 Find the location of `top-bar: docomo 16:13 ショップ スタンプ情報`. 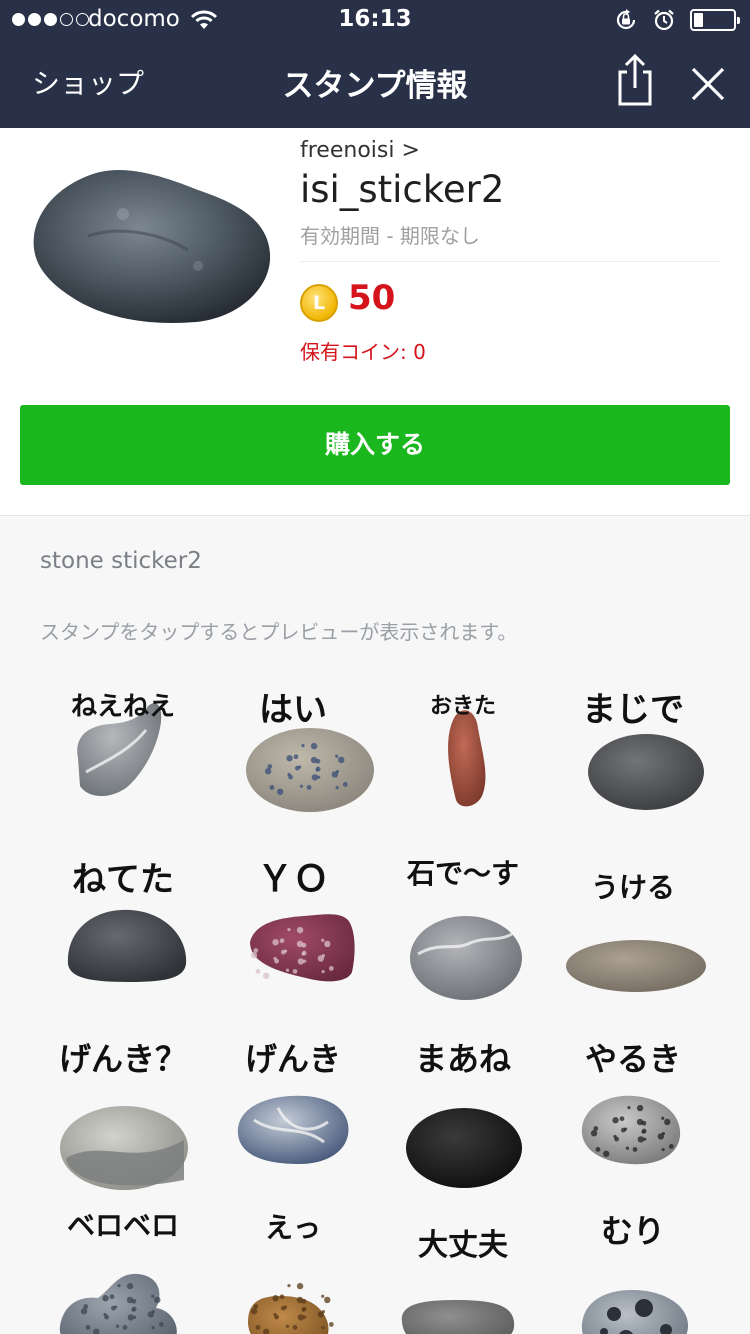

top-bar: docomo 16:13 ショップ スタンプ情報 is located at coordinates (375, 64).